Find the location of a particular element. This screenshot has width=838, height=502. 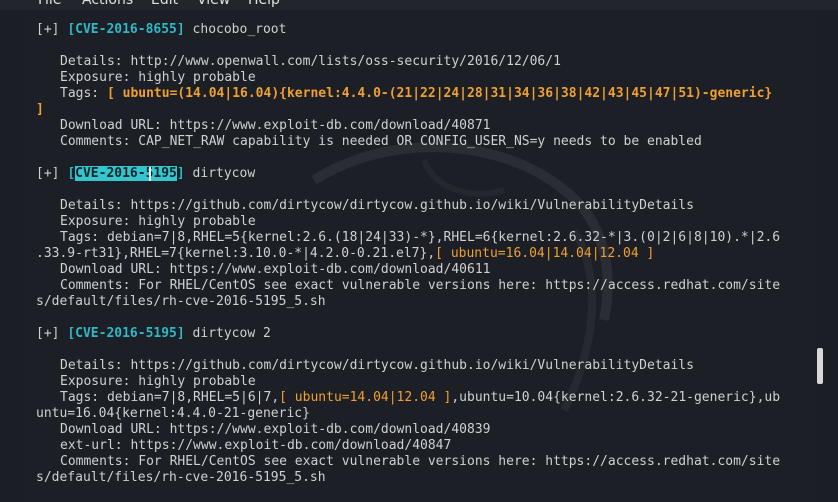

menu-actions: Actions is located at coordinates (107, 4).